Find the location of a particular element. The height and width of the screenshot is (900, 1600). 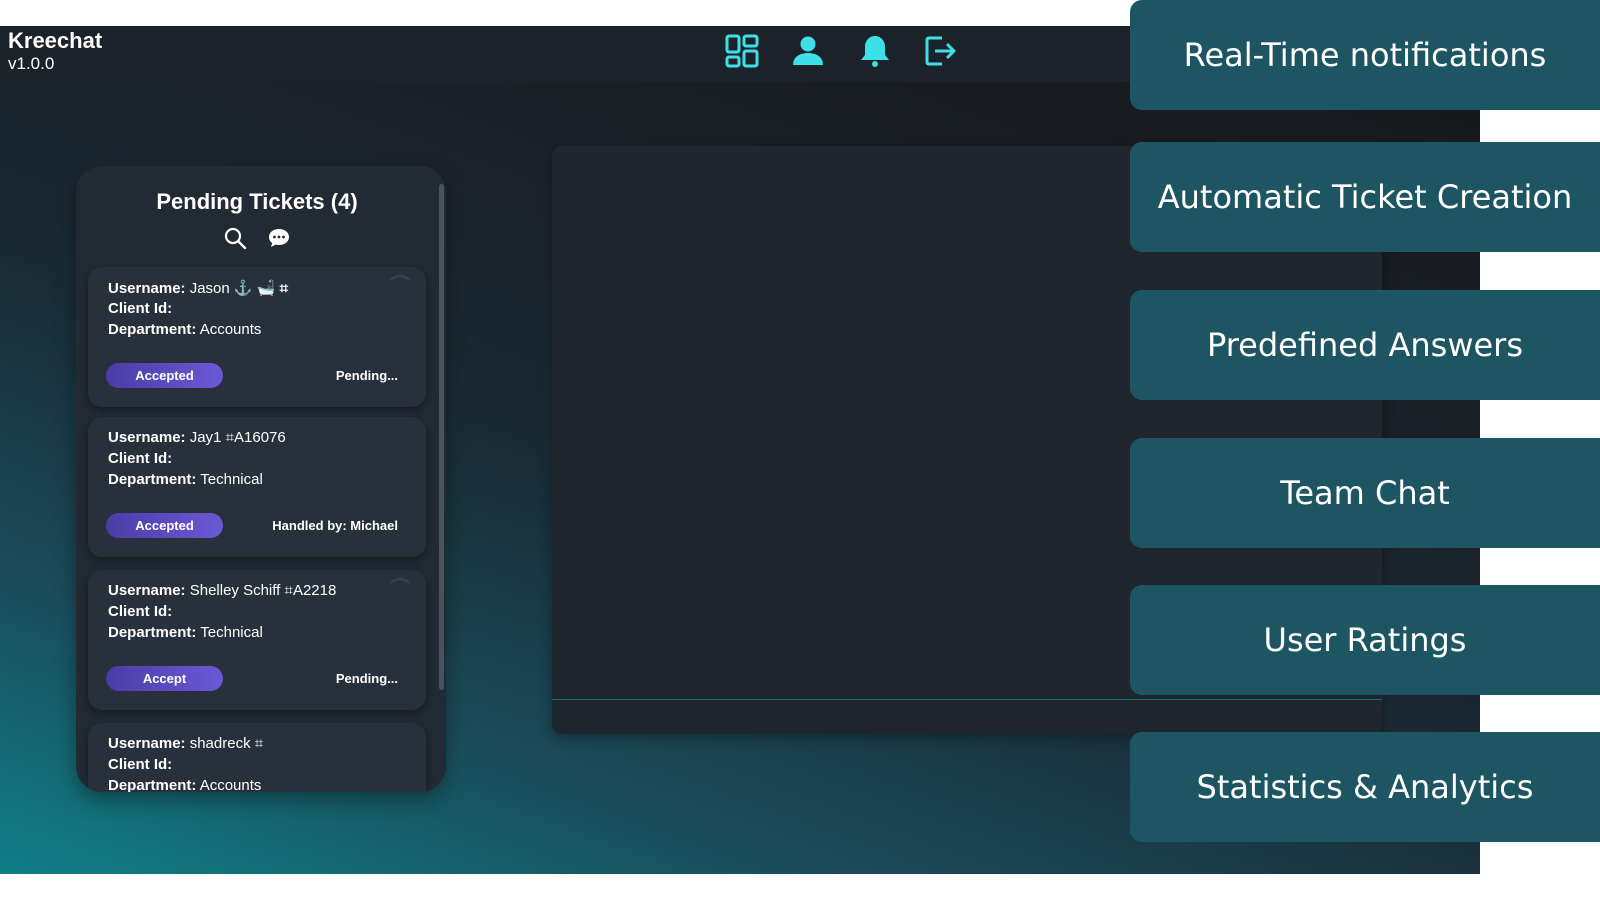

ticket-username-line: Username: Shelley Schiff ⌗A2218 is located at coordinates (222, 590).